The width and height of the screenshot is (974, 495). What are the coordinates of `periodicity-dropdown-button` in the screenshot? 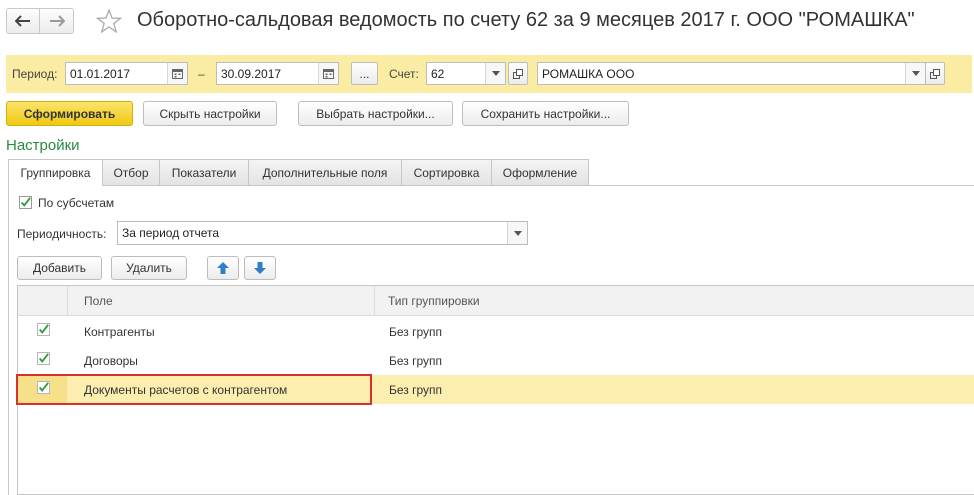 It's located at (517, 233).